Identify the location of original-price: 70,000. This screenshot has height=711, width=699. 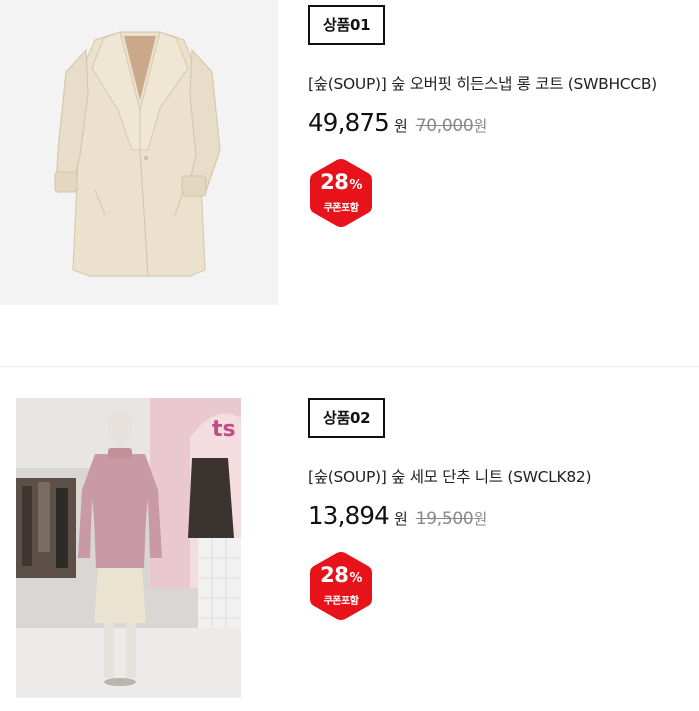
(444, 126).